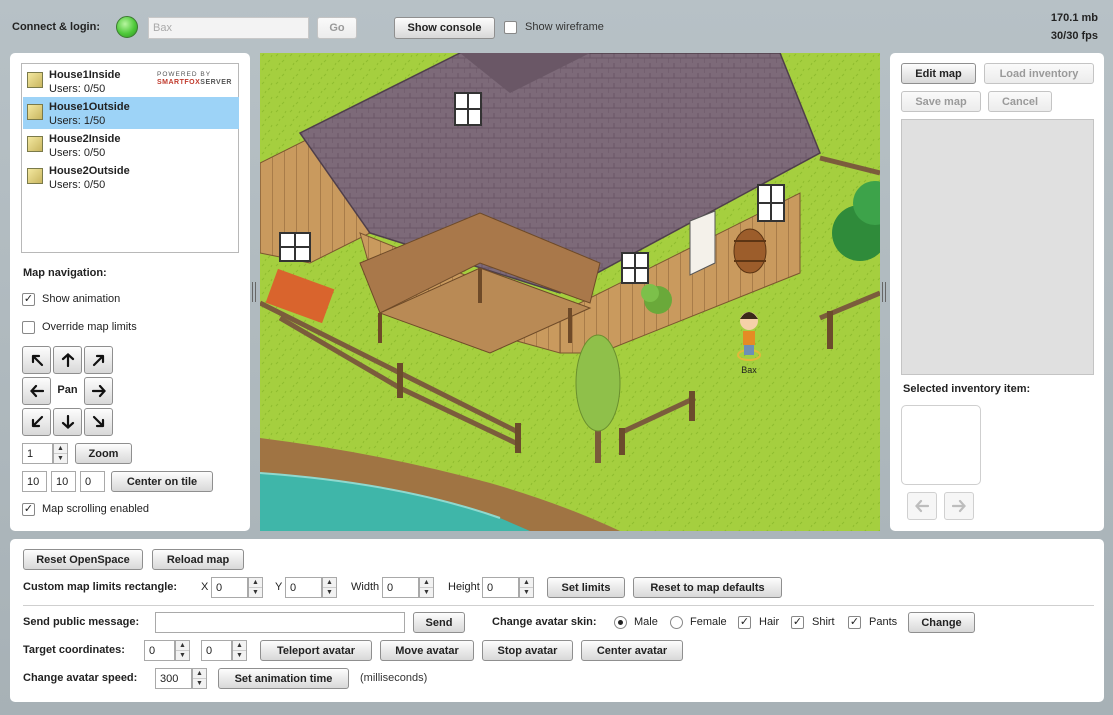  Describe the element at coordinates (527, 650) in the screenshot. I see `stop-avatar-button: Stop avatar` at that location.